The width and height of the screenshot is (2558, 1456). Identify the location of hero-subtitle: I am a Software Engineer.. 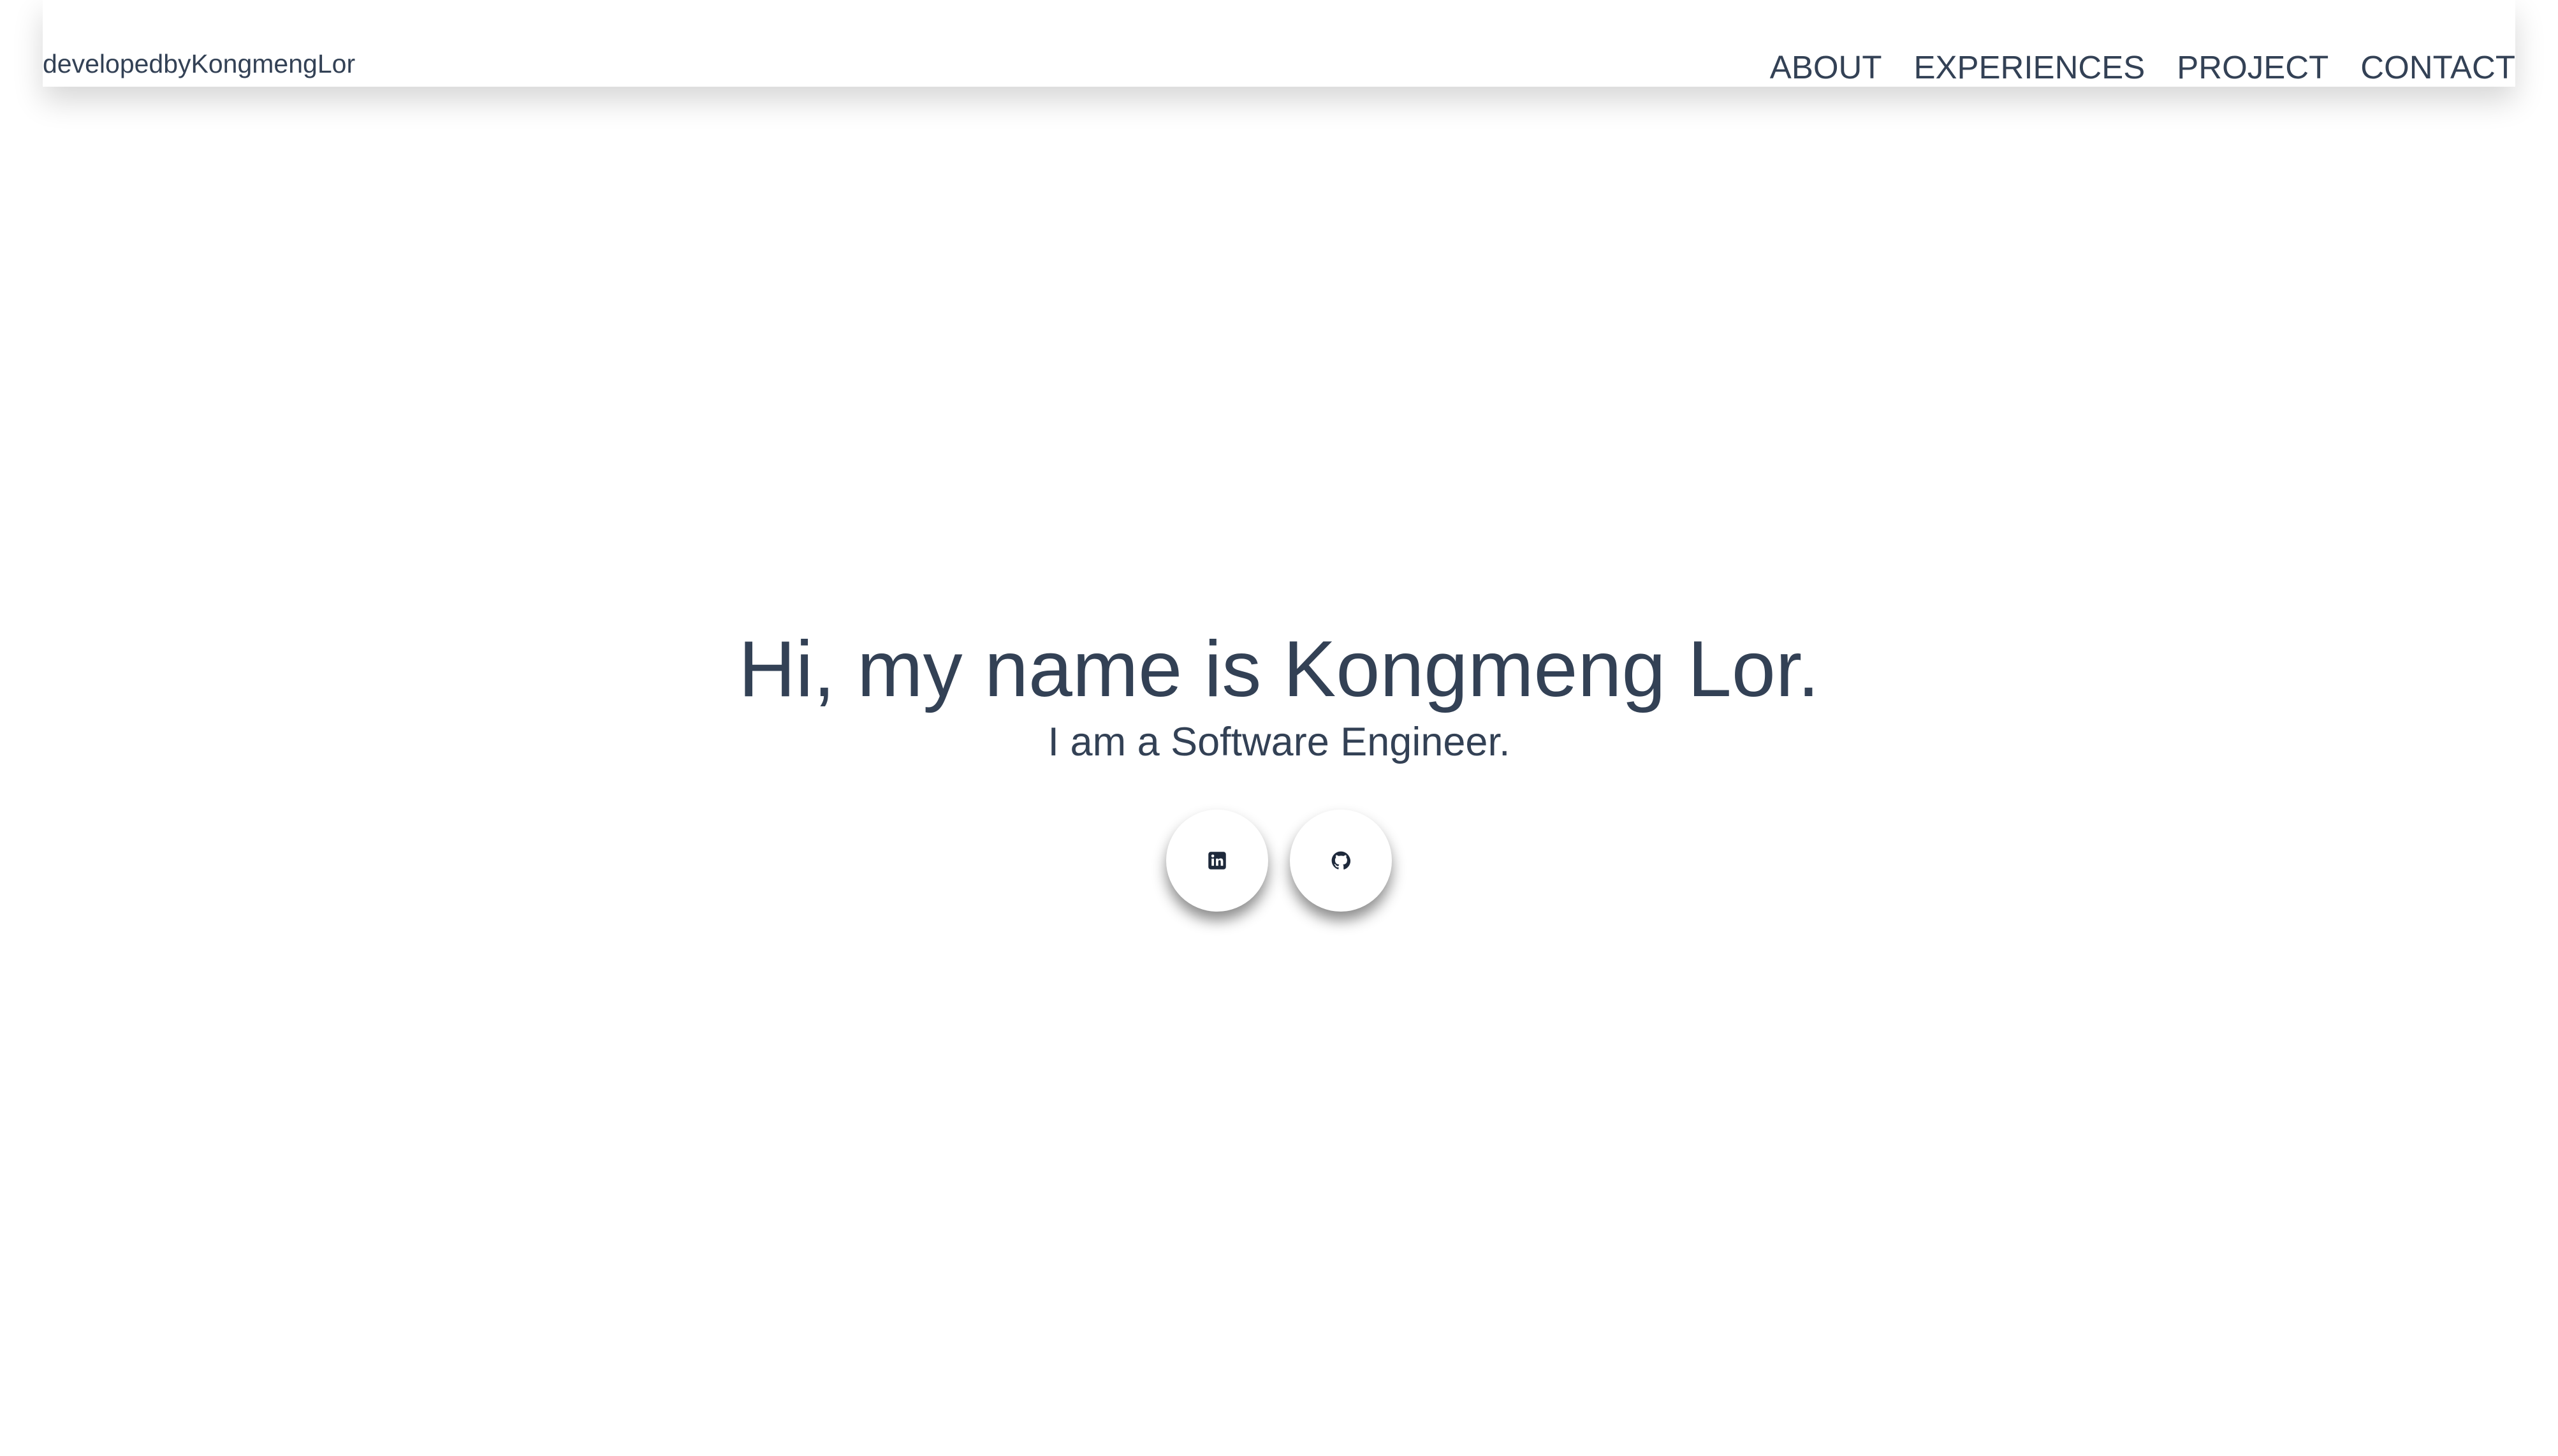
(1279, 742).